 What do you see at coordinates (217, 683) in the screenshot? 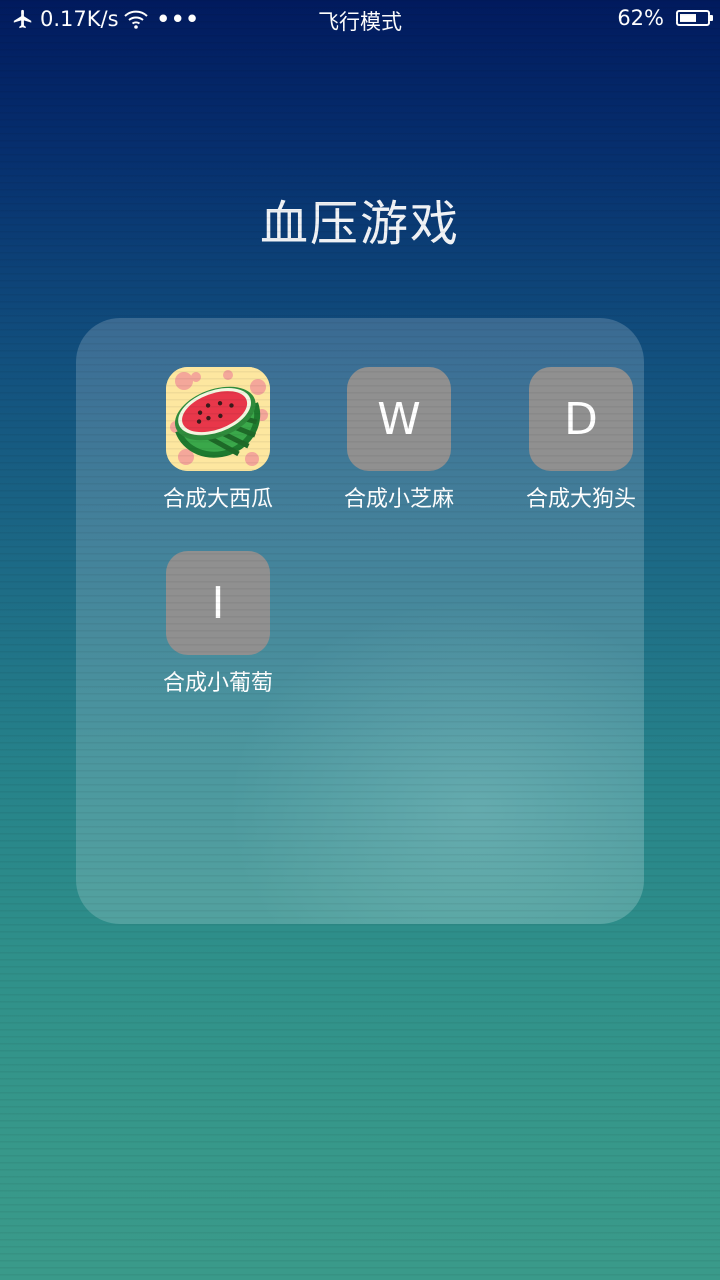
I see `app-label: 合成小葡萄` at bounding box center [217, 683].